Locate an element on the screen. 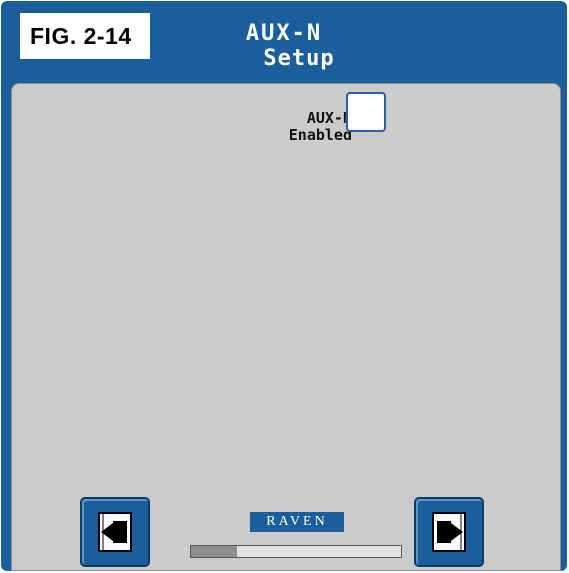 The height and width of the screenshot is (573, 569). title-line-1: AUX-N is located at coordinates (284, 33).